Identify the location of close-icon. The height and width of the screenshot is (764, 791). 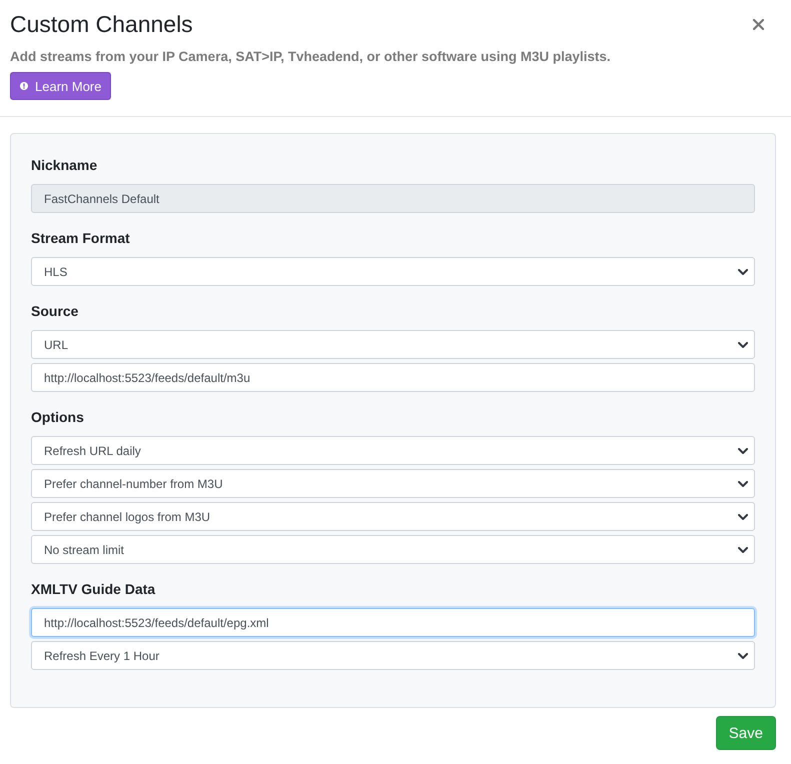
(758, 24).